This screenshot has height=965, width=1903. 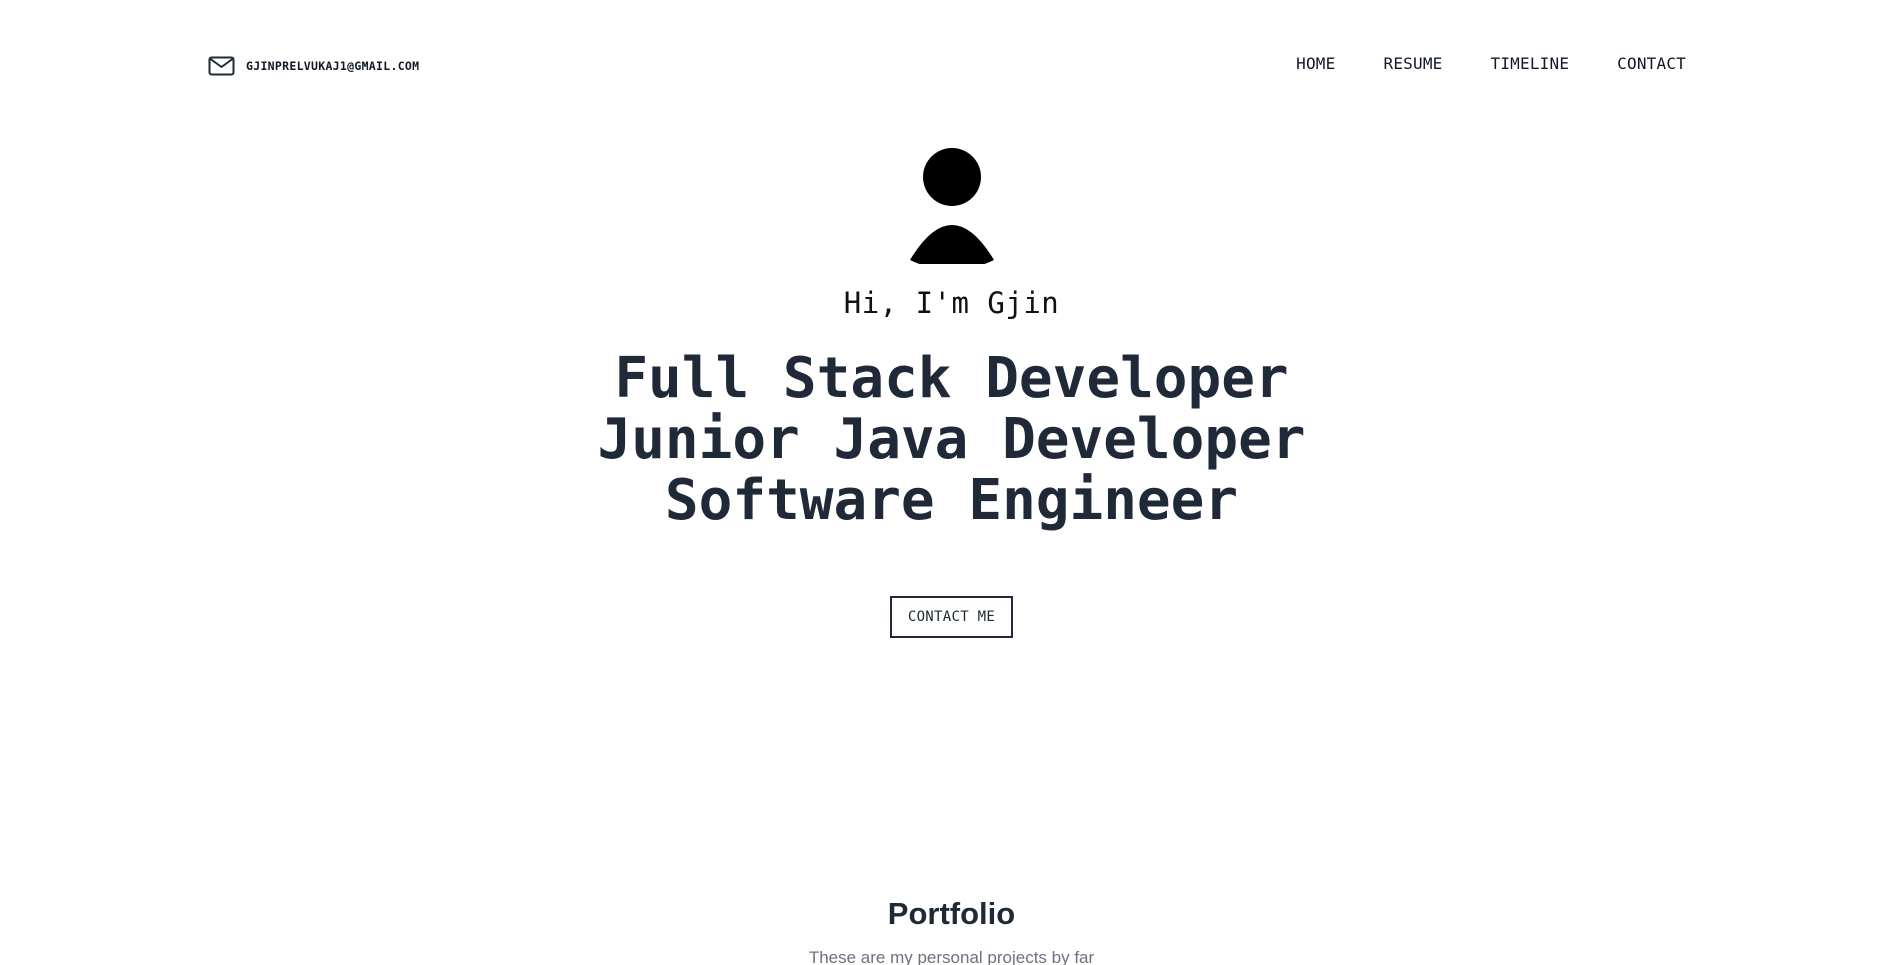 What do you see at coordinates (951, 378) in the screenshot?
I see `role-line: Full Stack Developer` at bounding box center [951, 378].